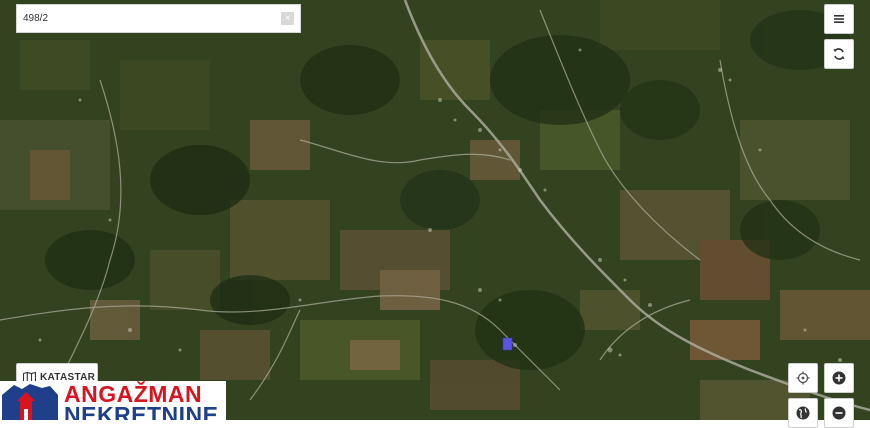  I want to click on logo-line2: NEKRETNINE, so click(141, 411).